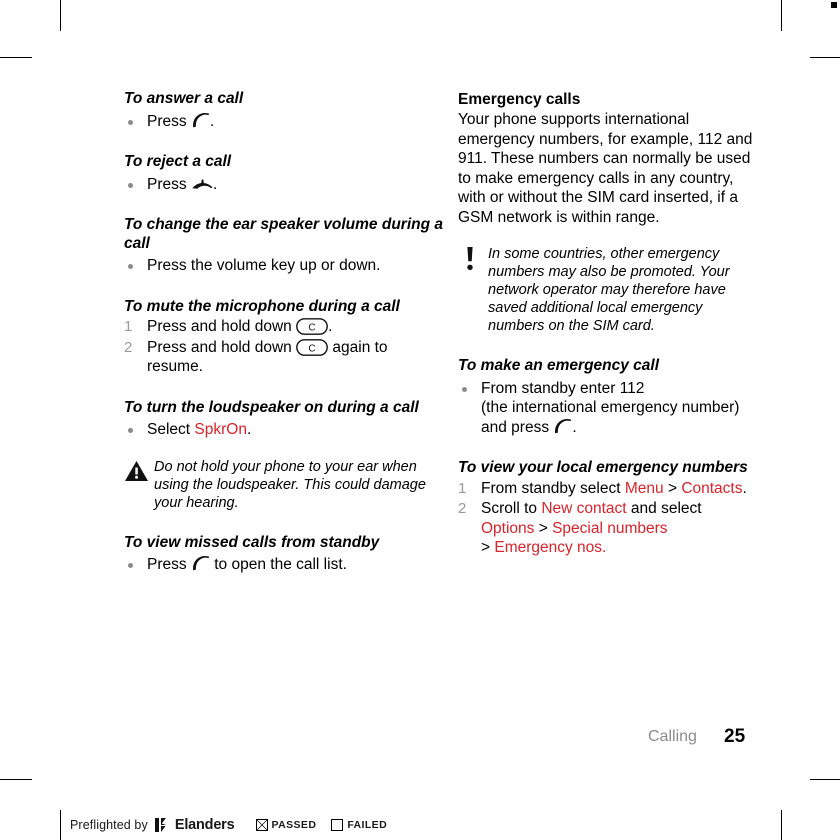 The height and width of the screenshot is (840, 840). Describe the element at coordinates (744, 488) in the screenshot. I see `step-suffix: .` at that location.